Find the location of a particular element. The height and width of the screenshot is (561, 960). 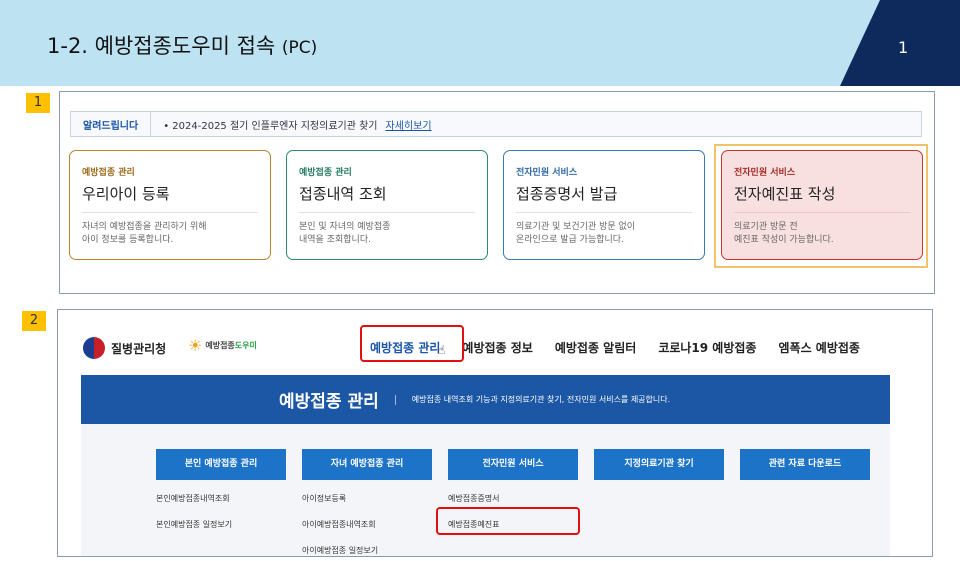

step-badge-2: 2 is located at coordinates (34, 321).